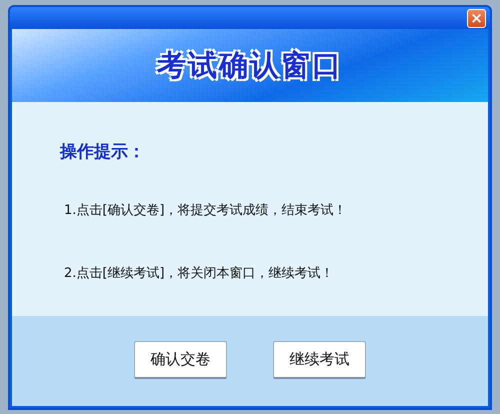 This screenshot has width=500, height=414. I want to click on tip-text: 2.点击[继续考试]，将关闭本窗口，继续考试！, so click(199, 273).